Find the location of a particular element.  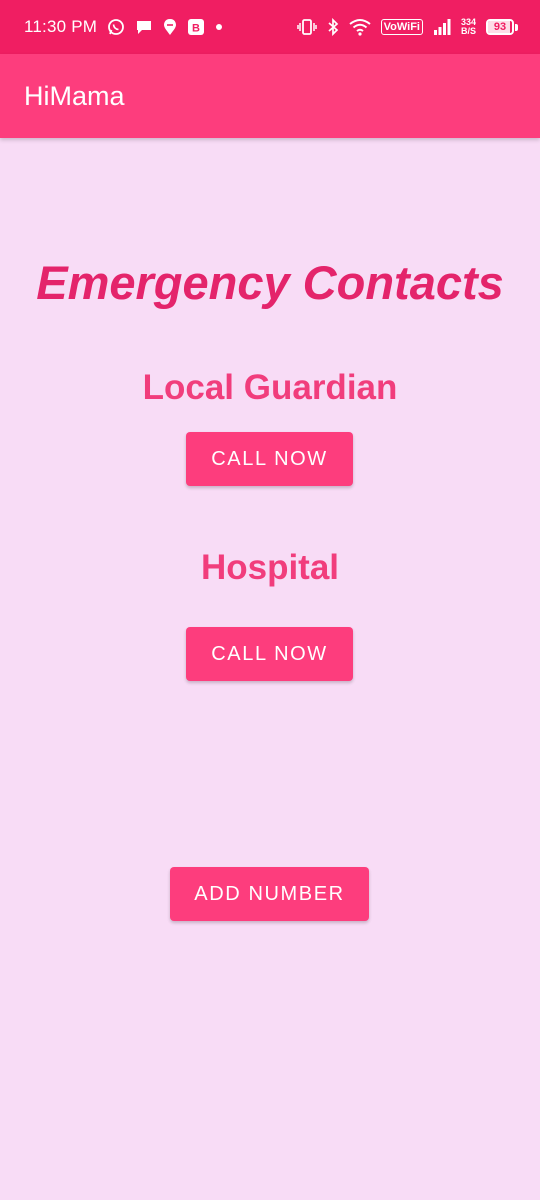

vowifi-badge: VoWiFi is located at coordinates (401, 27).